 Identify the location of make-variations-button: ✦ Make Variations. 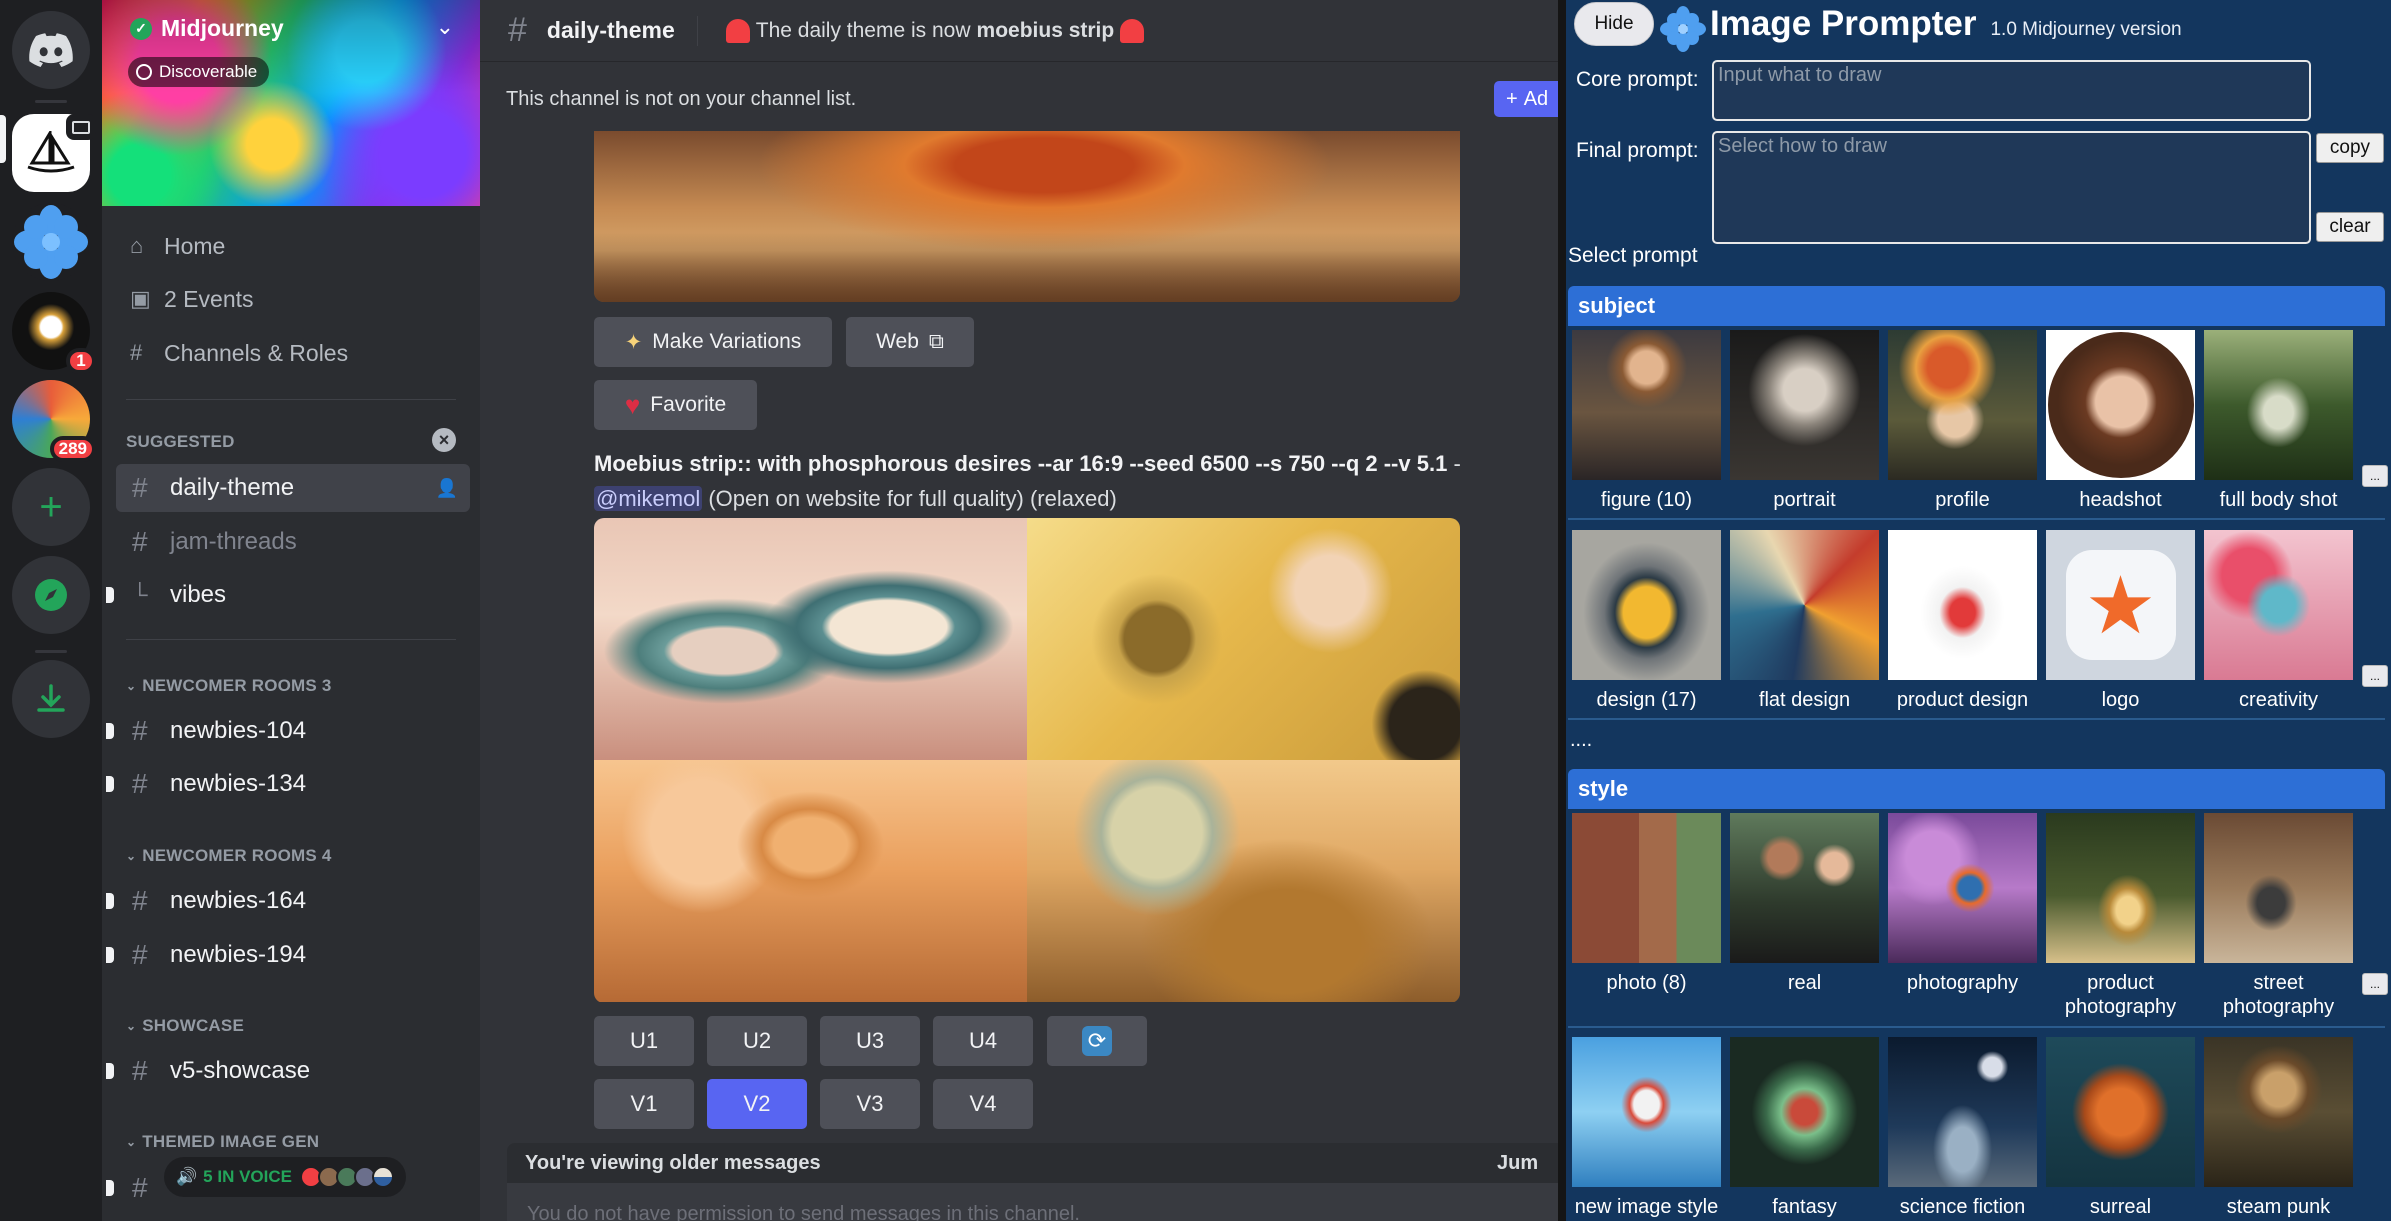
(713, 342).